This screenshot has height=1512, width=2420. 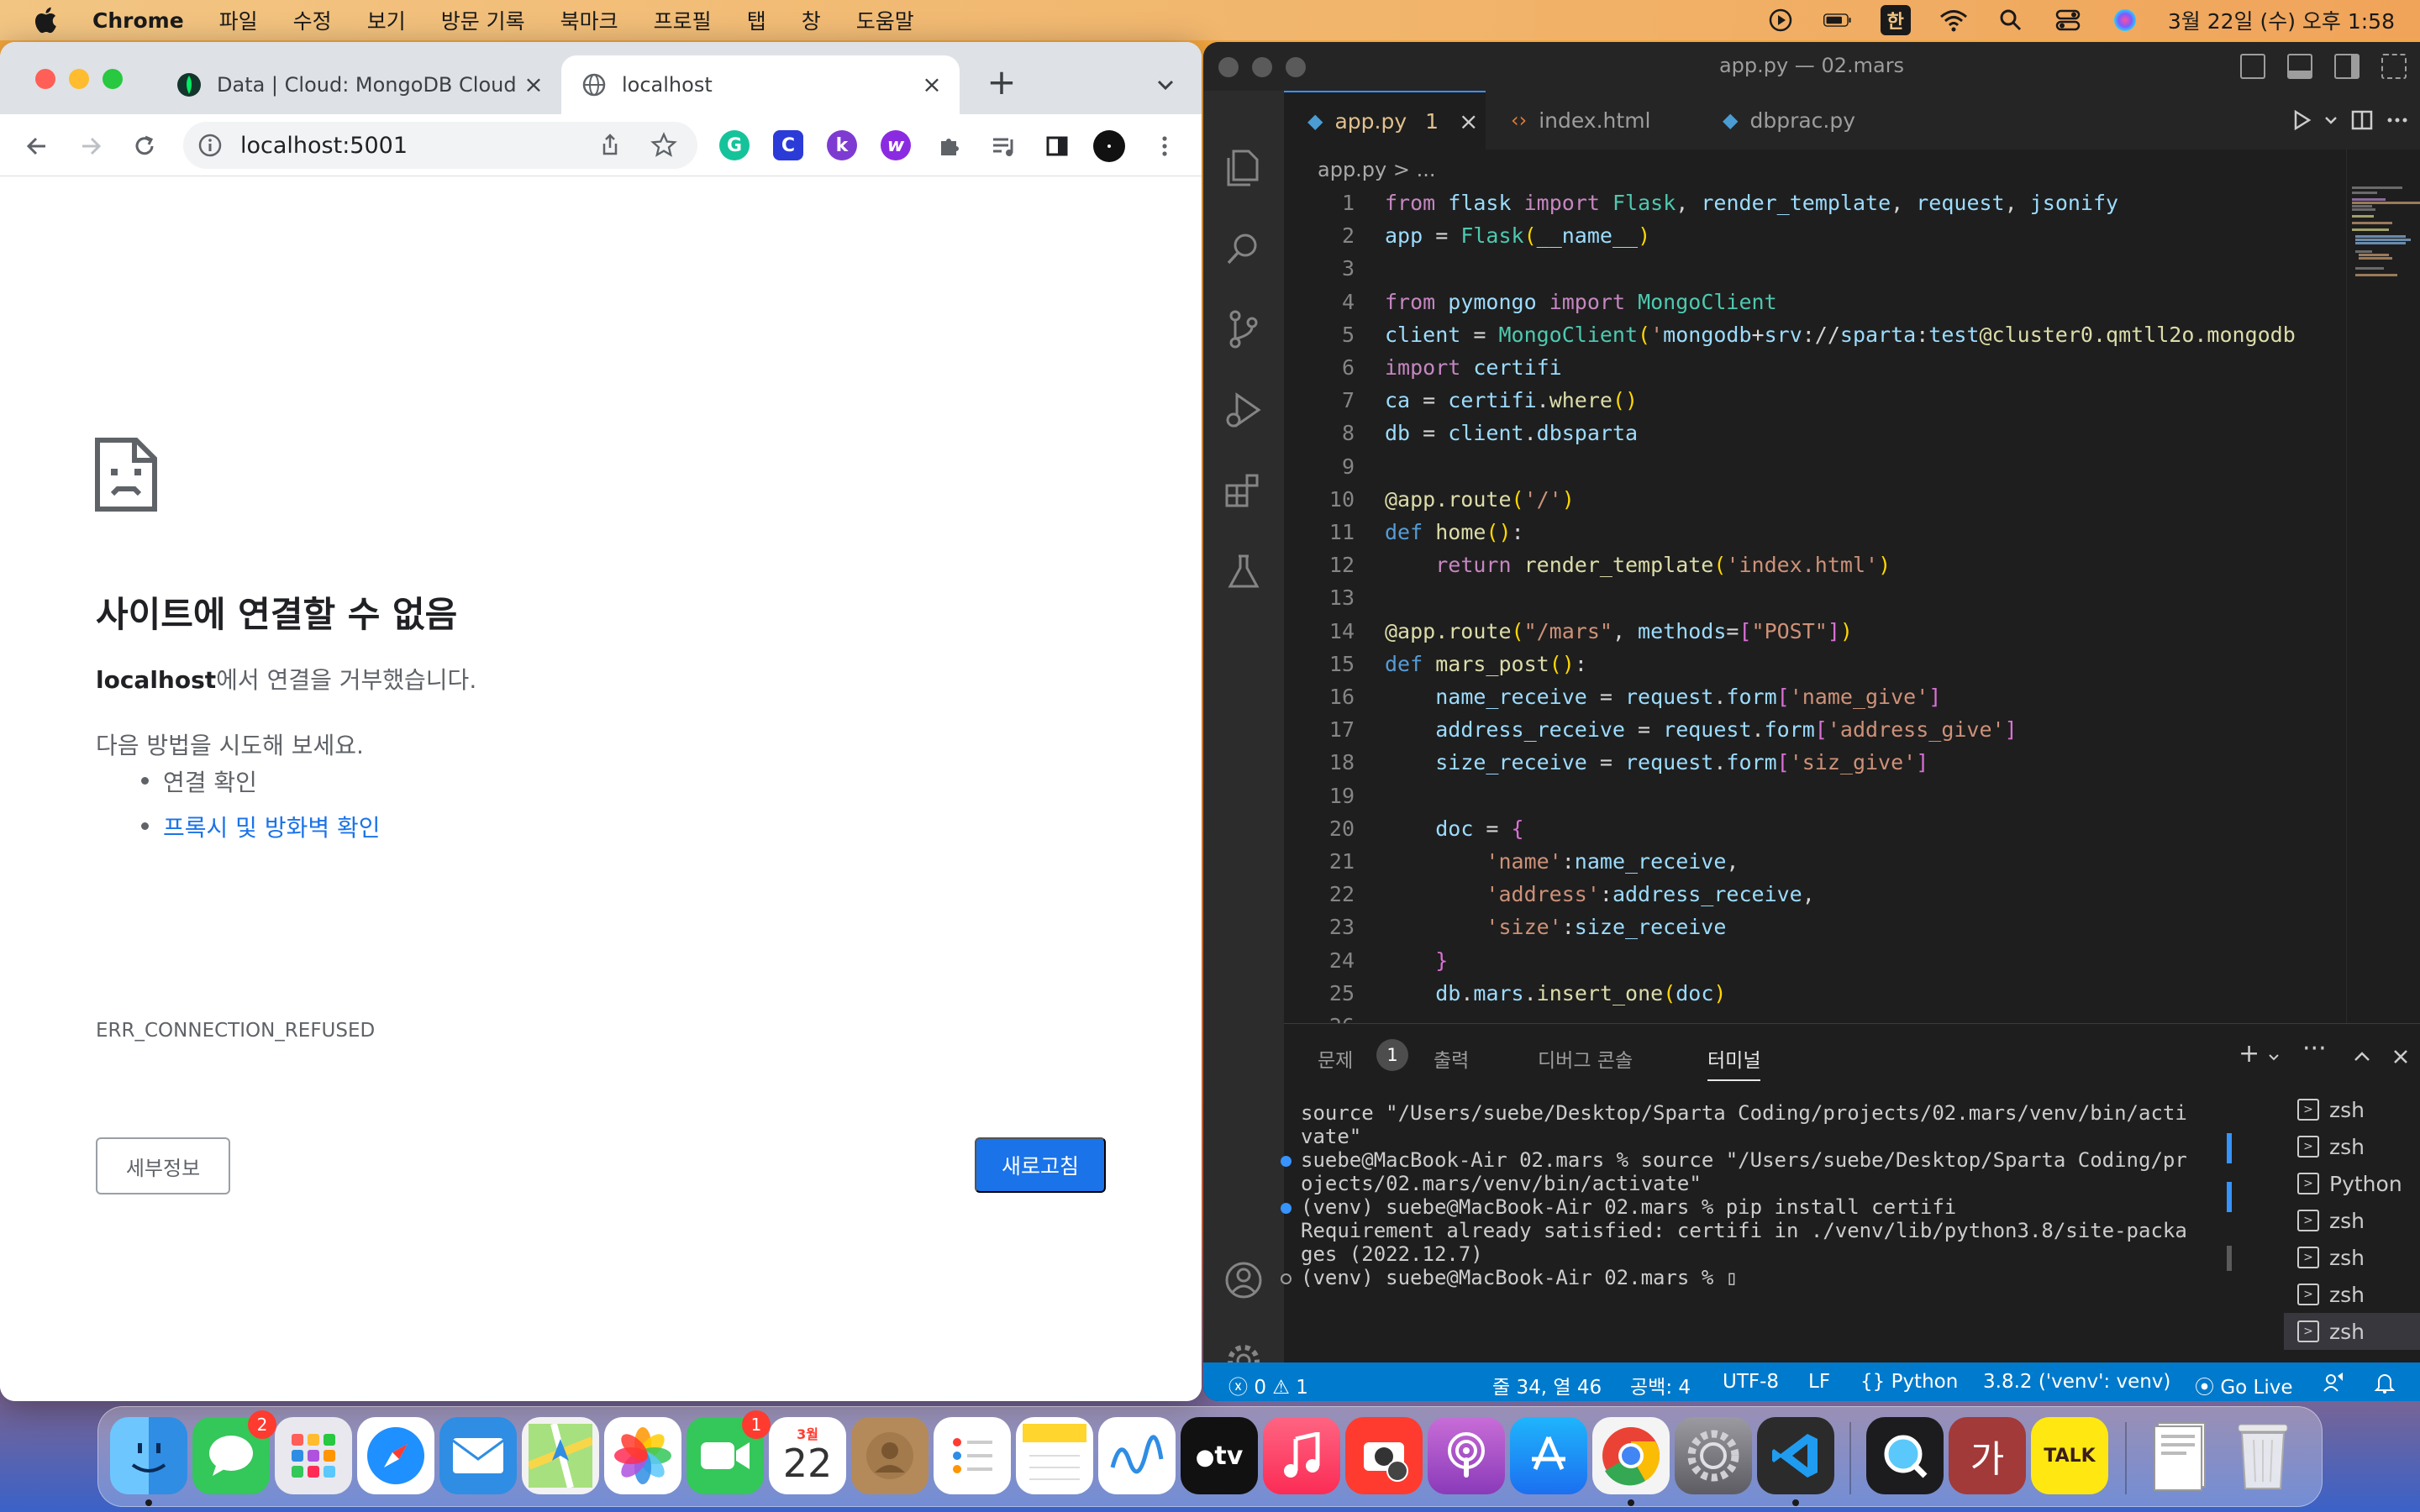 I want to click on accounts-icon, so click(x=1243, y=1280).